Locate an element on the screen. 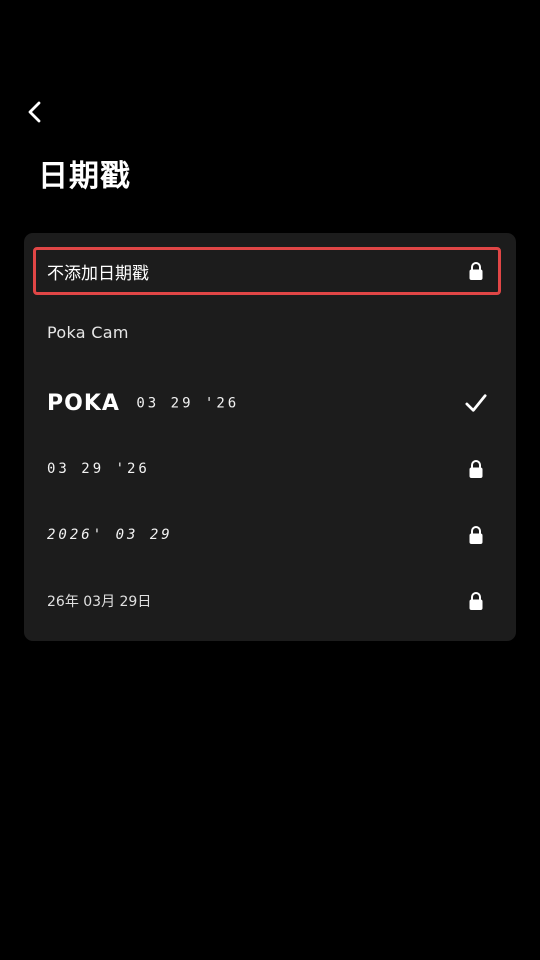 This screenshot has height=960, width=540. option-poka-cam: Poka Cam is located at coordinates (267, 332).